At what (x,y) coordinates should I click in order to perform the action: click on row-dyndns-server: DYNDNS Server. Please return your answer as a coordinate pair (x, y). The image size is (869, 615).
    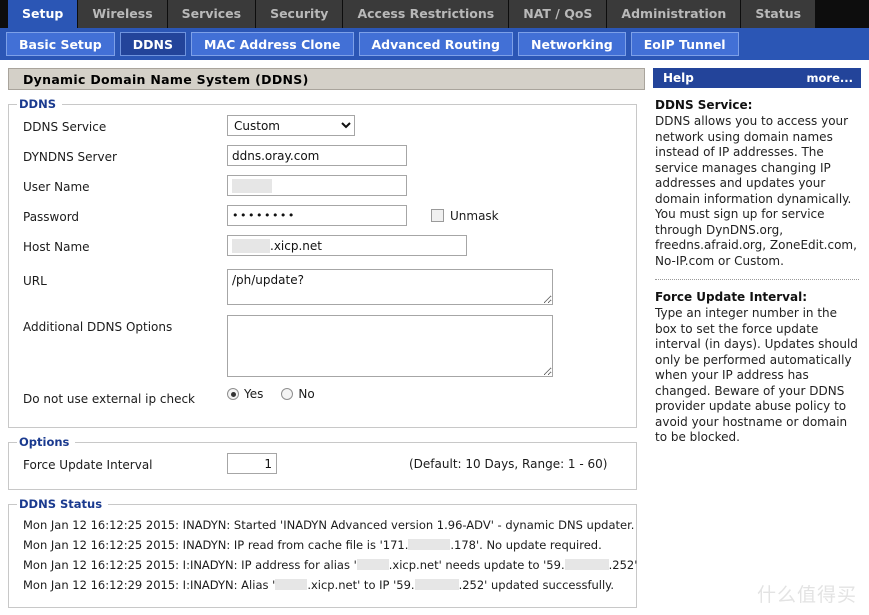
    Looking at the image, I should click on (322, 158).